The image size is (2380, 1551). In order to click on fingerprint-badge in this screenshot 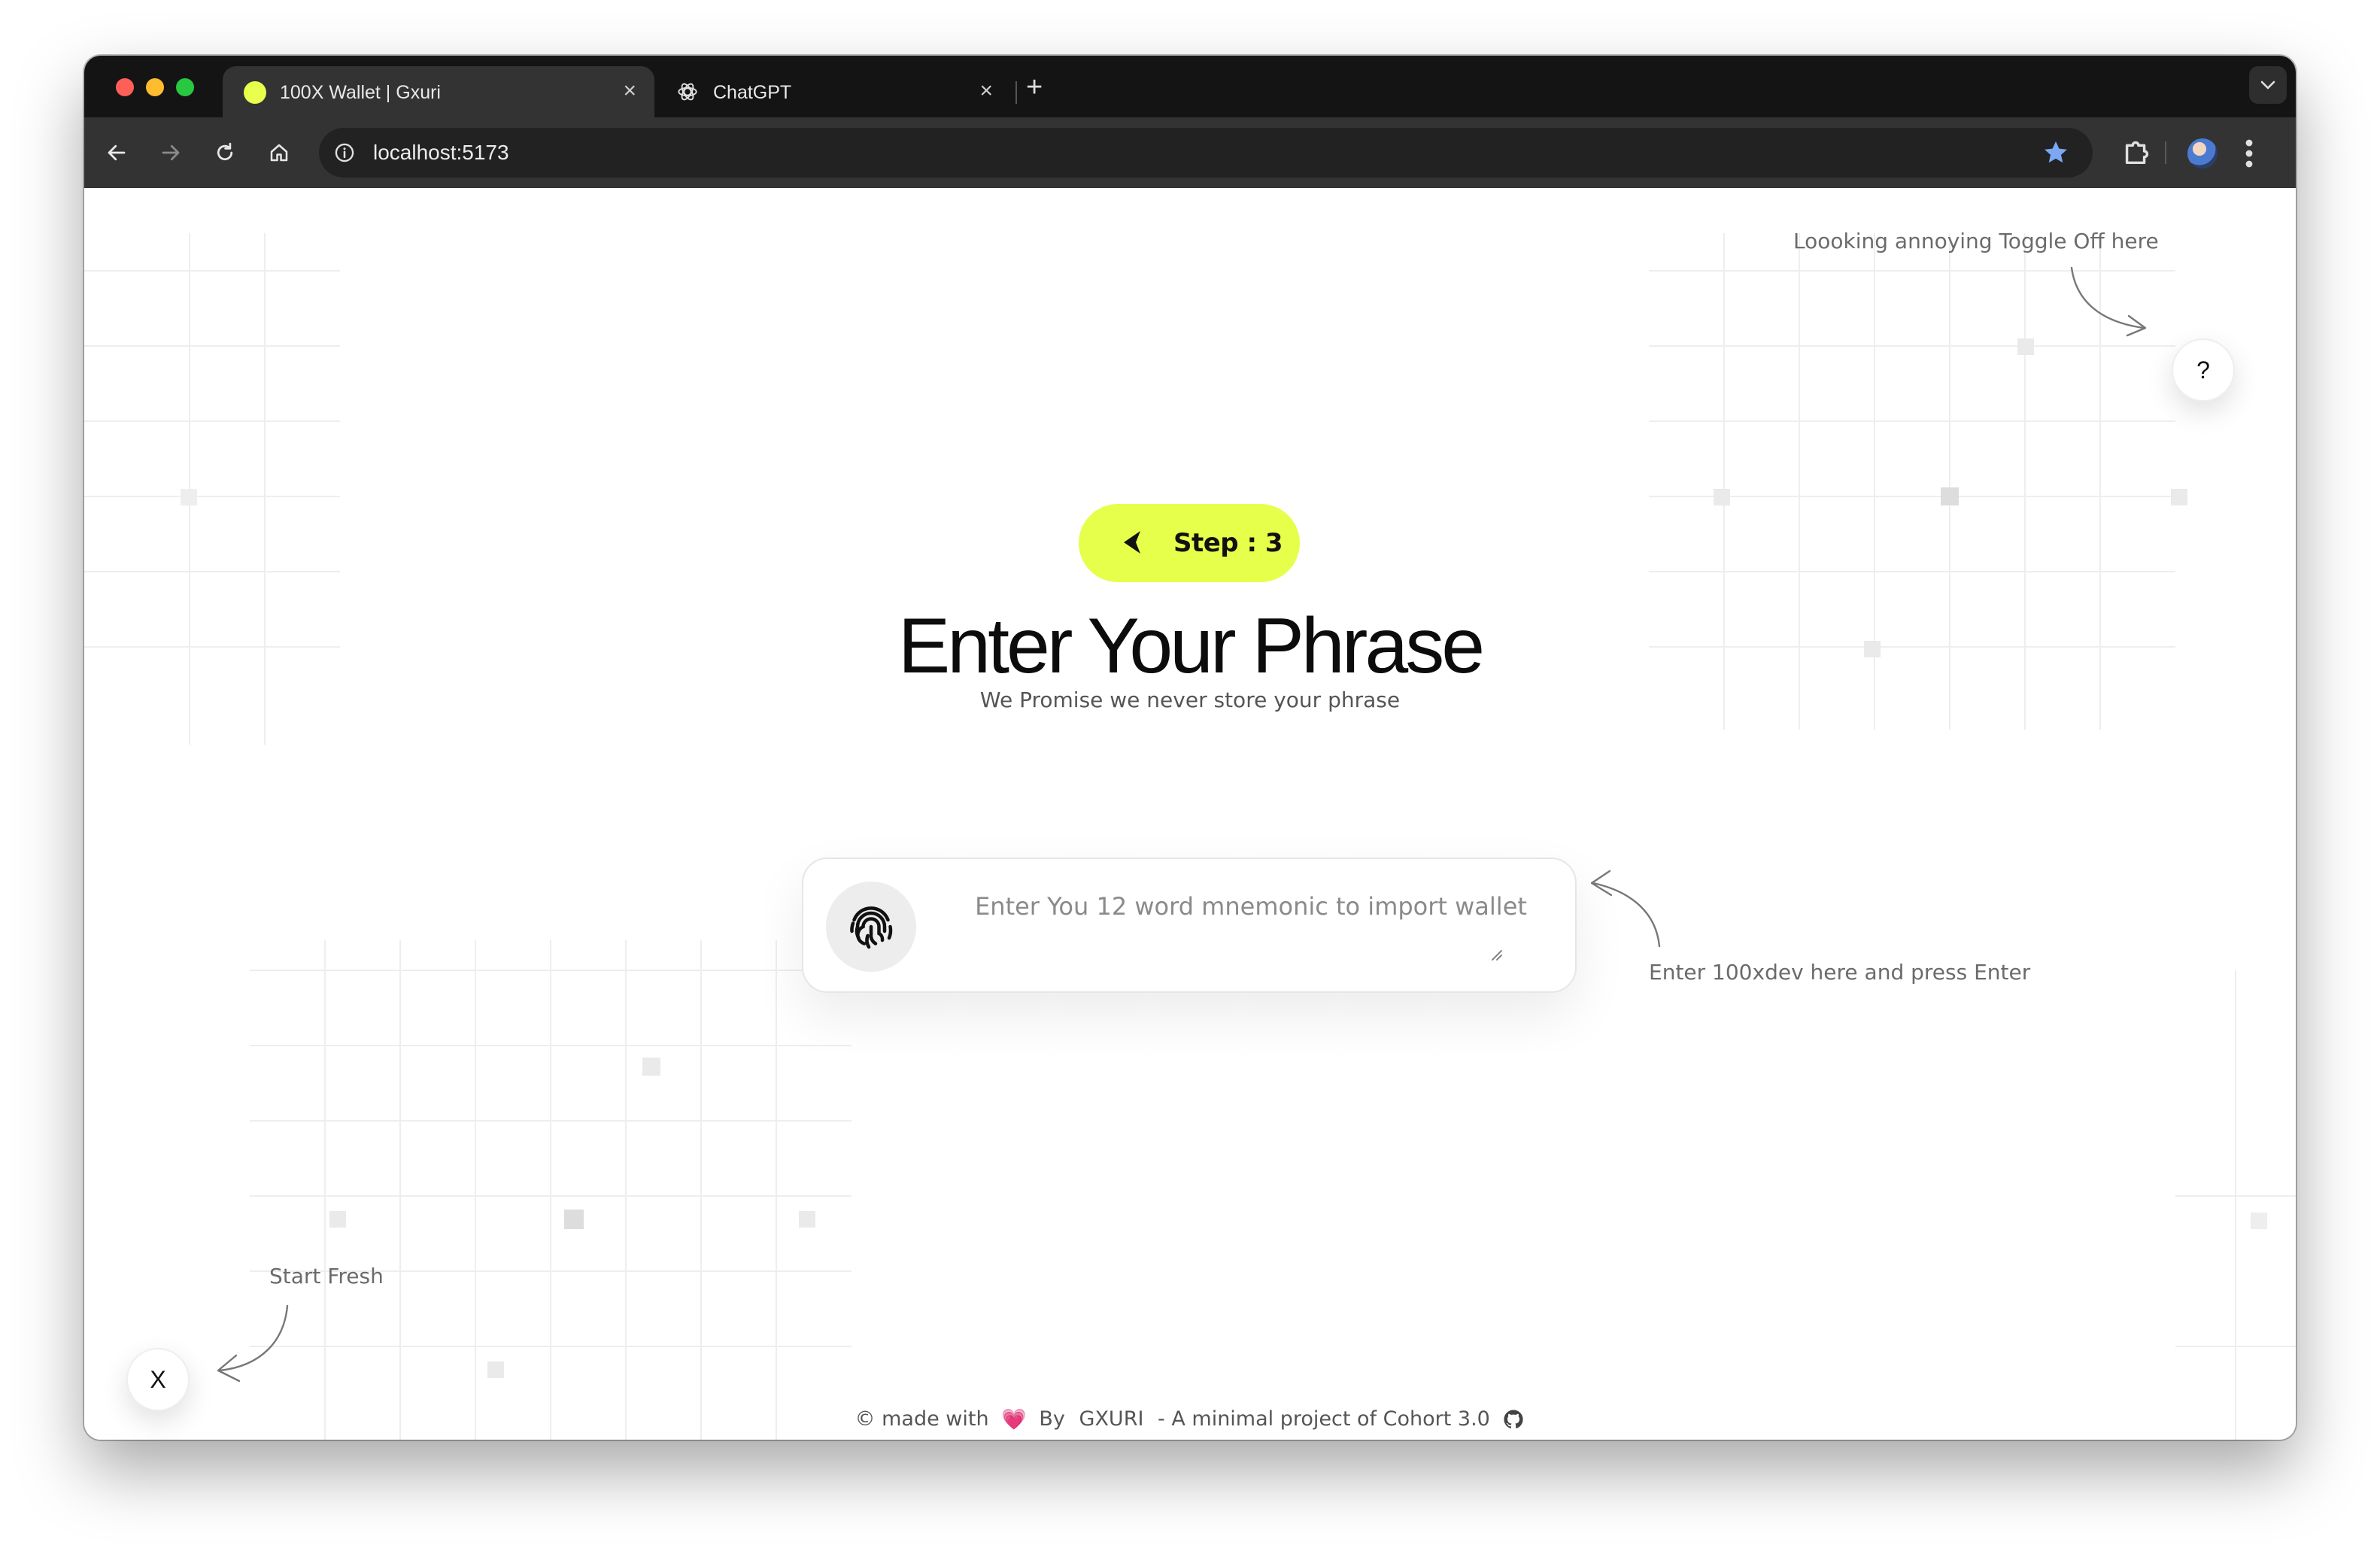, I will do `click(871, 927)`.